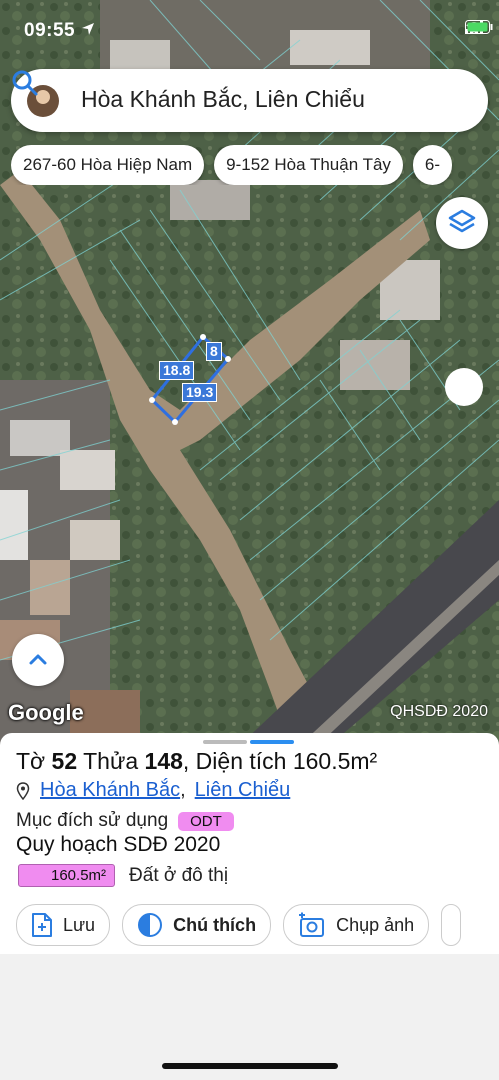 The image size is (499, 1080). What do you see at coordinates (206, 821) in the screenshot?
I see `purpose-badge: ODT` at bounding box center [206, 821].